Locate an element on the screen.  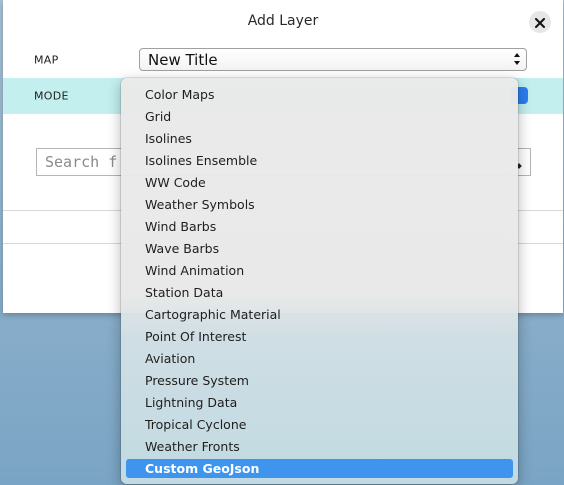
mode-label: MODE is located at coordinates (51, 96).